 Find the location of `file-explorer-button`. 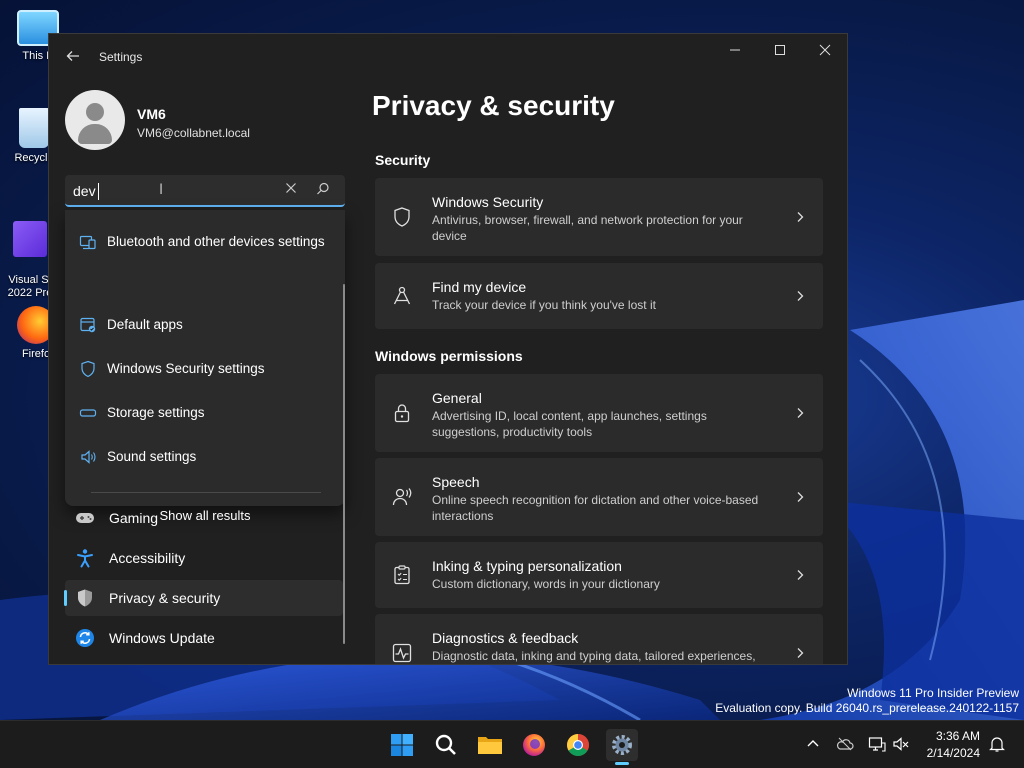

file-explorer-button is located at coordinates (490, 745).